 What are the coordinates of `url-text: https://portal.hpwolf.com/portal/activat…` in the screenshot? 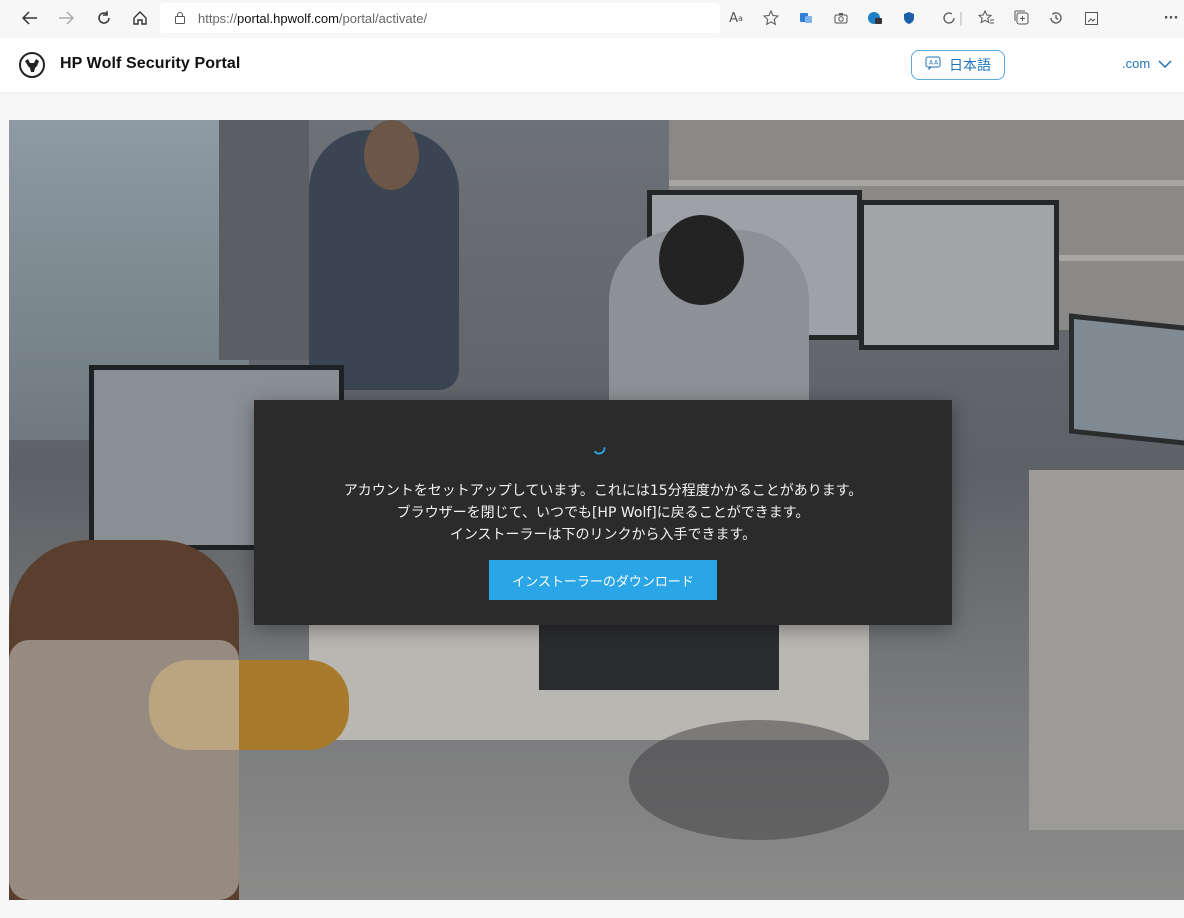 It's located at (312, 18).